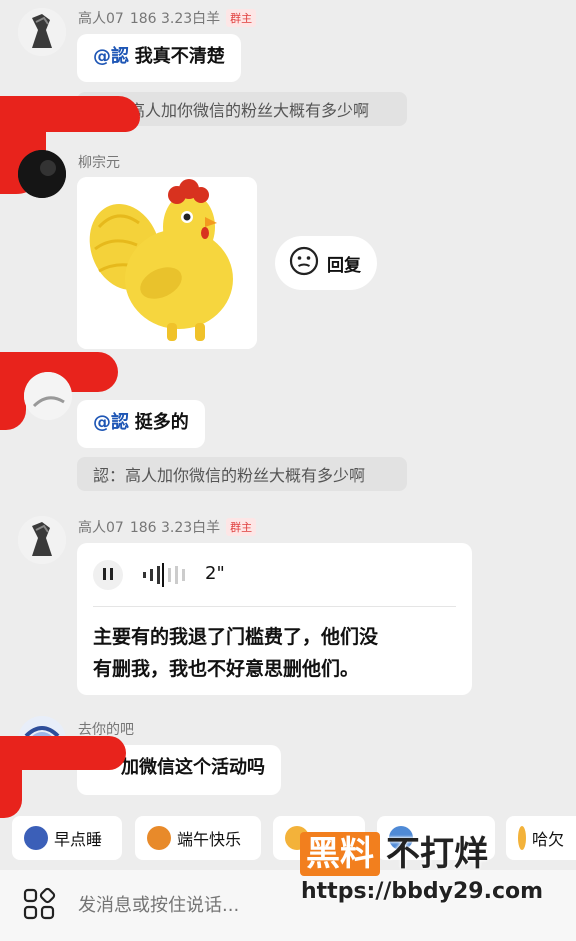 The width and height of the screenshot is (576, 941). What do you see at coordinates (422, 891) in the screenshot?
I see `watermark-url: https://bbdy29.com` at bounding box center [422, 891].